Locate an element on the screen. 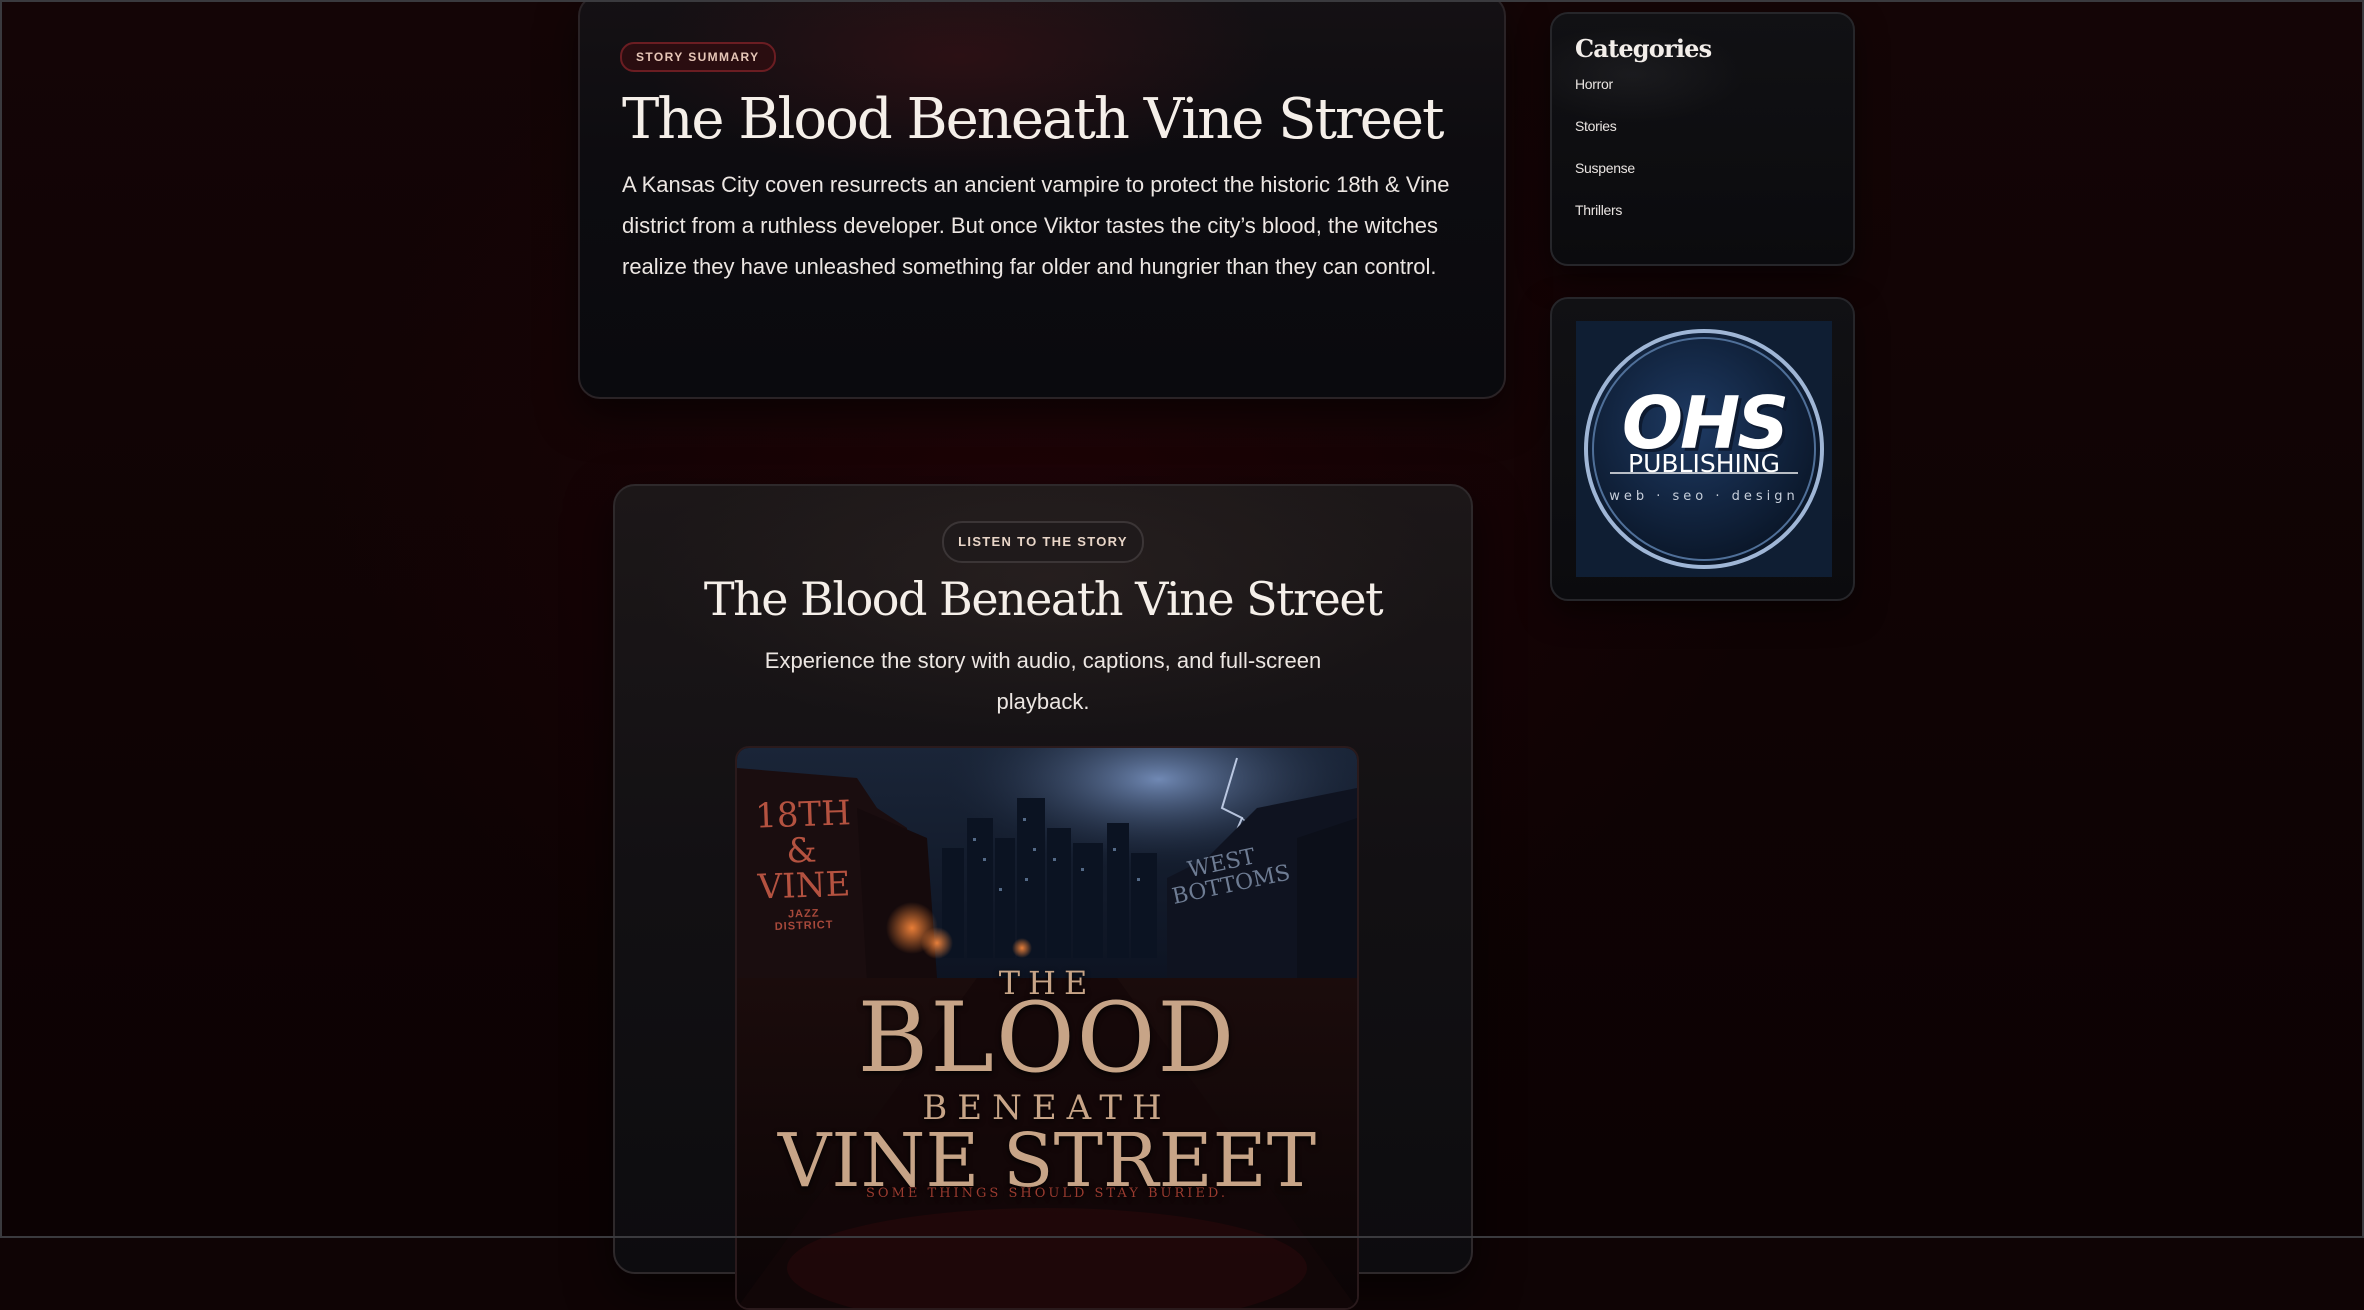  list-item: Suspense is located at coordinates (1714, 178).